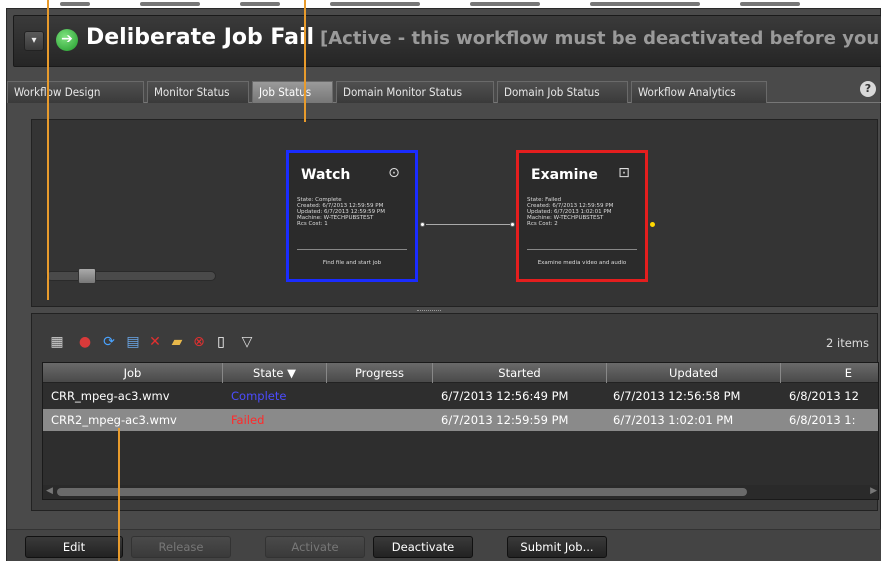 Image resolution: width=881 pixels, height=561 pixels. What do you see at coordinates (582, 263) in the screenshot?
I see `node-description: Examine media video and audio` at bounding box center [582, 263].